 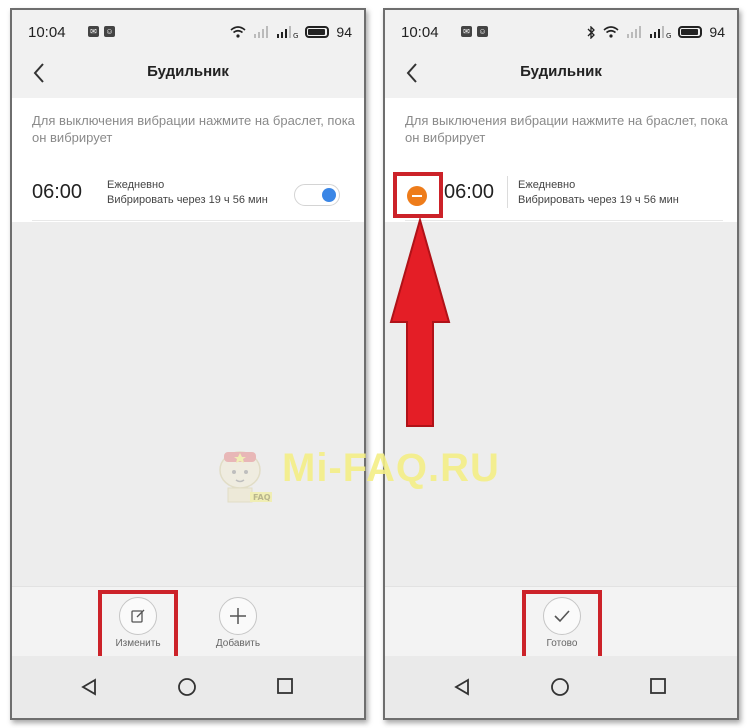 What do you see at coordinates (329, 195) in the screenshot?
I see `toggle-knob` at bounding box center [329, 195].